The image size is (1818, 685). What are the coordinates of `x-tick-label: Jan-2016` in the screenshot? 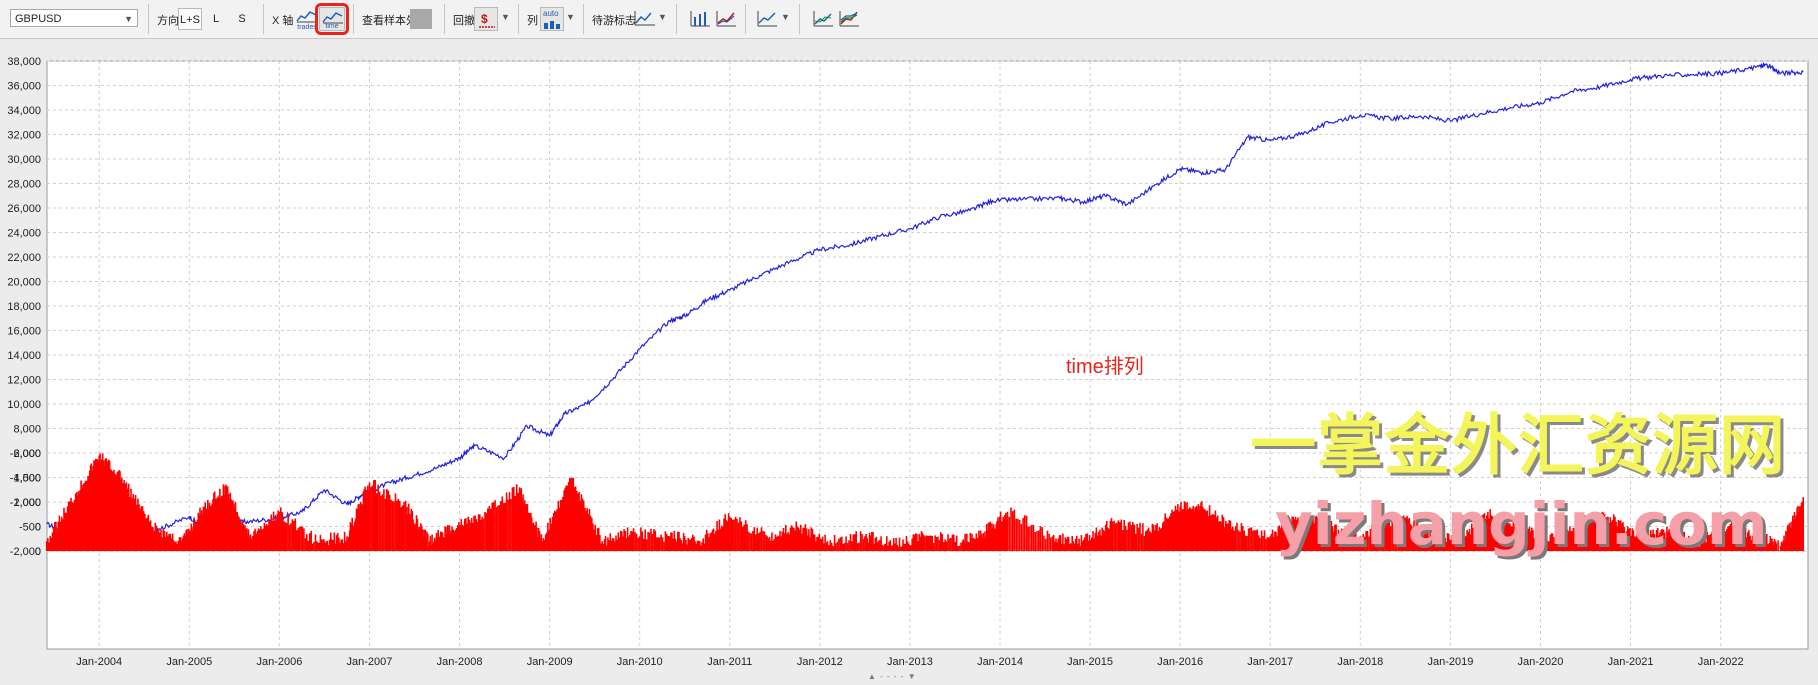 It's located at (1180, 662).